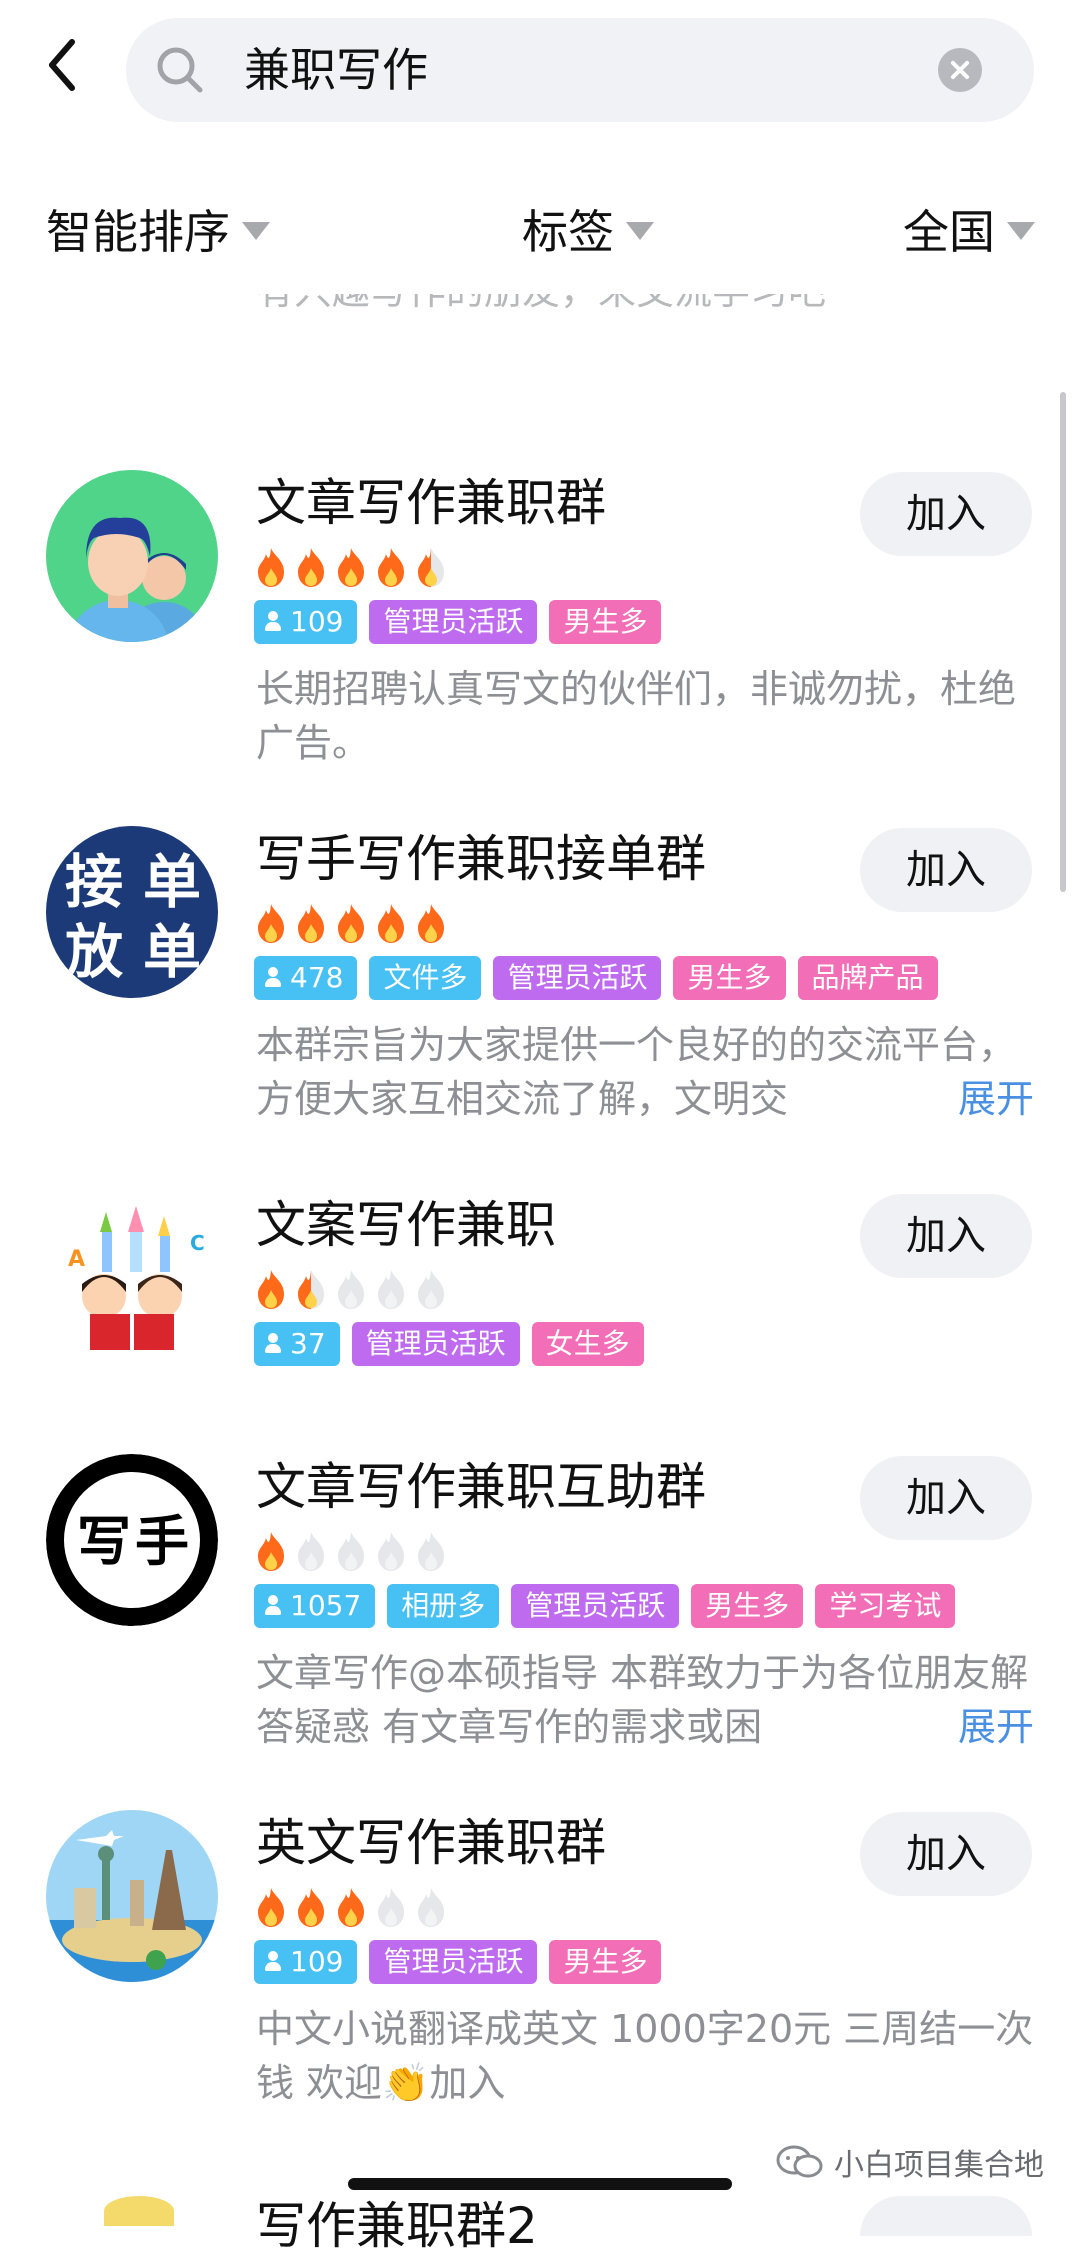 This screenshot has height=2258, width=1080. What do you see at coordinates (481, 1487) in the screenshot?
I see `group-name: 文章写作兼职互助群` at bounding box center [481, 1487].